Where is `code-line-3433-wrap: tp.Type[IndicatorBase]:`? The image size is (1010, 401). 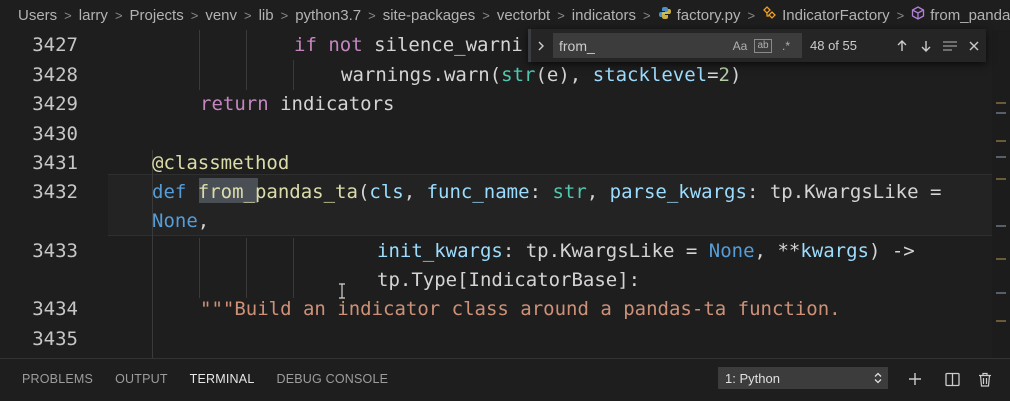 code-line-3433-wrap: tp.Type[IndicatorBase]: is located at coordinates (508, 280).